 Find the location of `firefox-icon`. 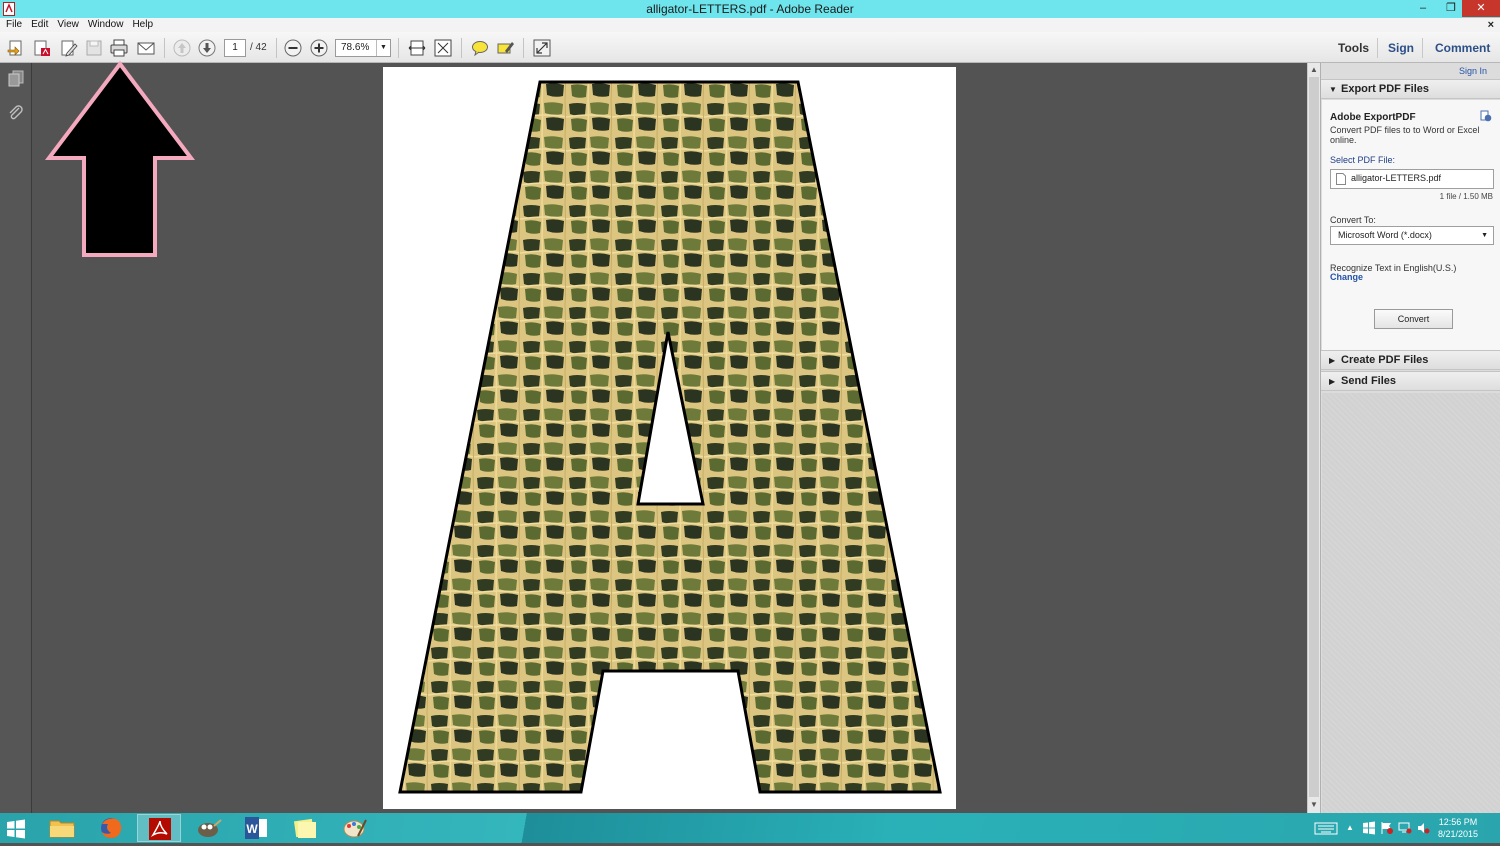

firefox-icon is located at coordinates (111, 828).